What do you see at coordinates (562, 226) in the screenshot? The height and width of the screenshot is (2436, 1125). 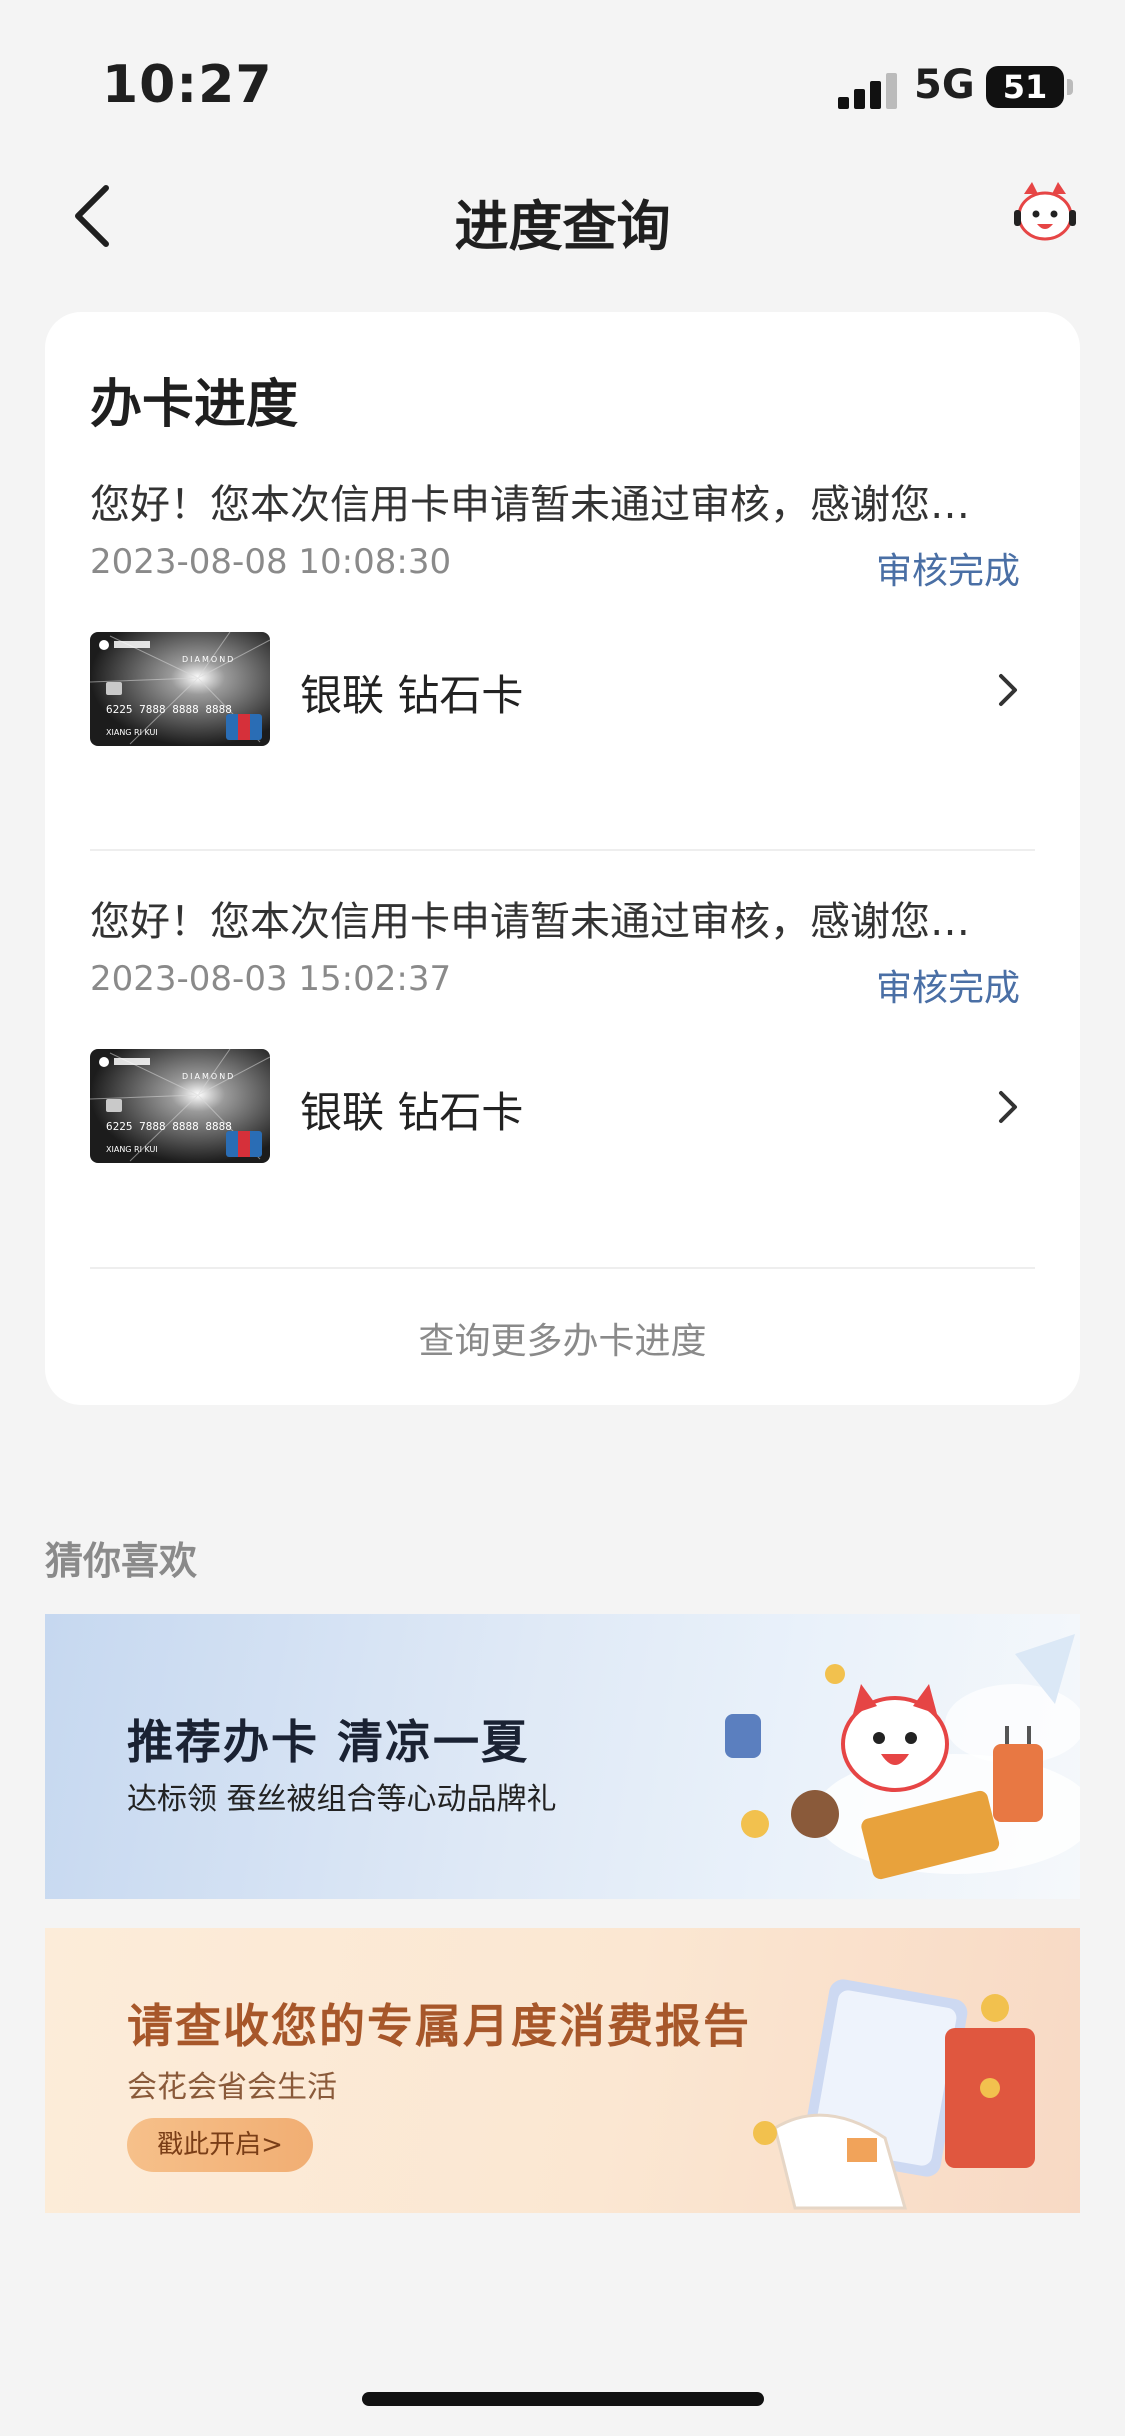 I see `page-title: 进度查询` at bounding box center [562, 226].